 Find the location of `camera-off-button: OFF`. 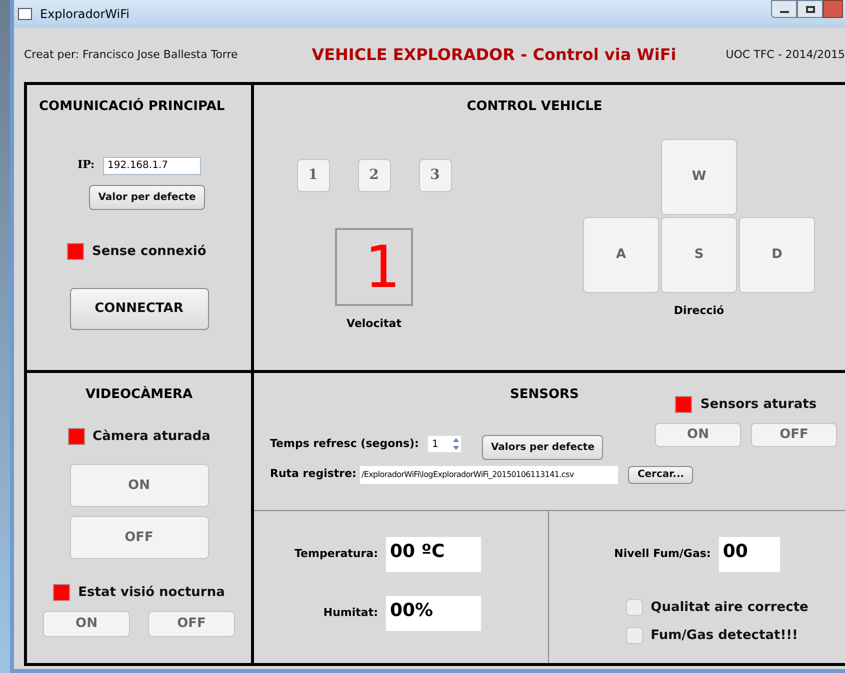

camera-off-button: OFF is located at coordinates (139, 537).